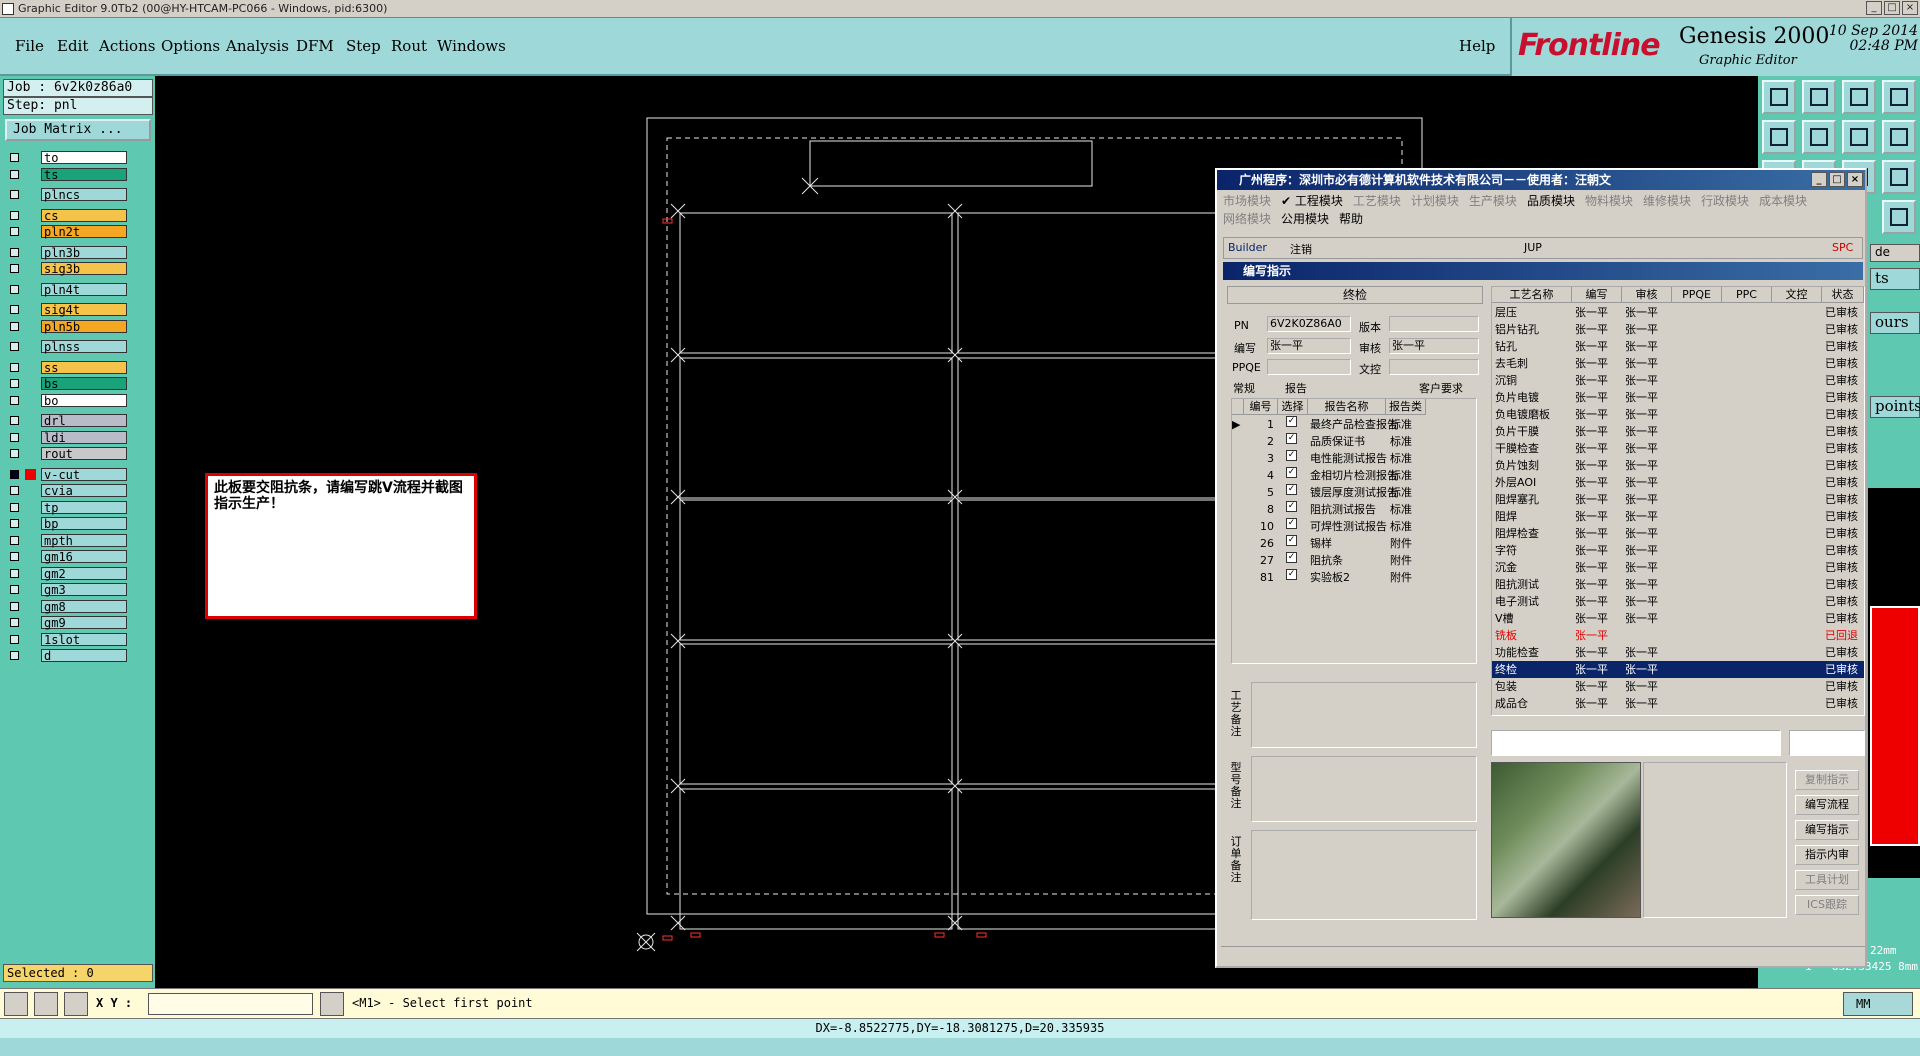 The width and height of the screenshot is (1920, 1056). Describe the element at coordinates (66, 215) in the screenshot. I see `layer-row-cs: cs` at that location.